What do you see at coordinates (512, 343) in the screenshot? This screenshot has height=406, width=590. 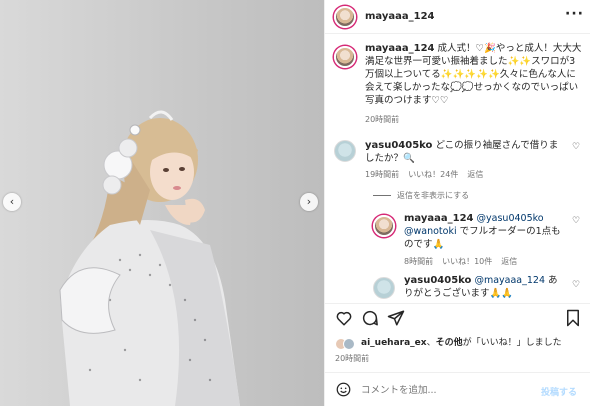 I see `liked-by-suffix: が「いいね！」しました` at bounding box center [512, 343].